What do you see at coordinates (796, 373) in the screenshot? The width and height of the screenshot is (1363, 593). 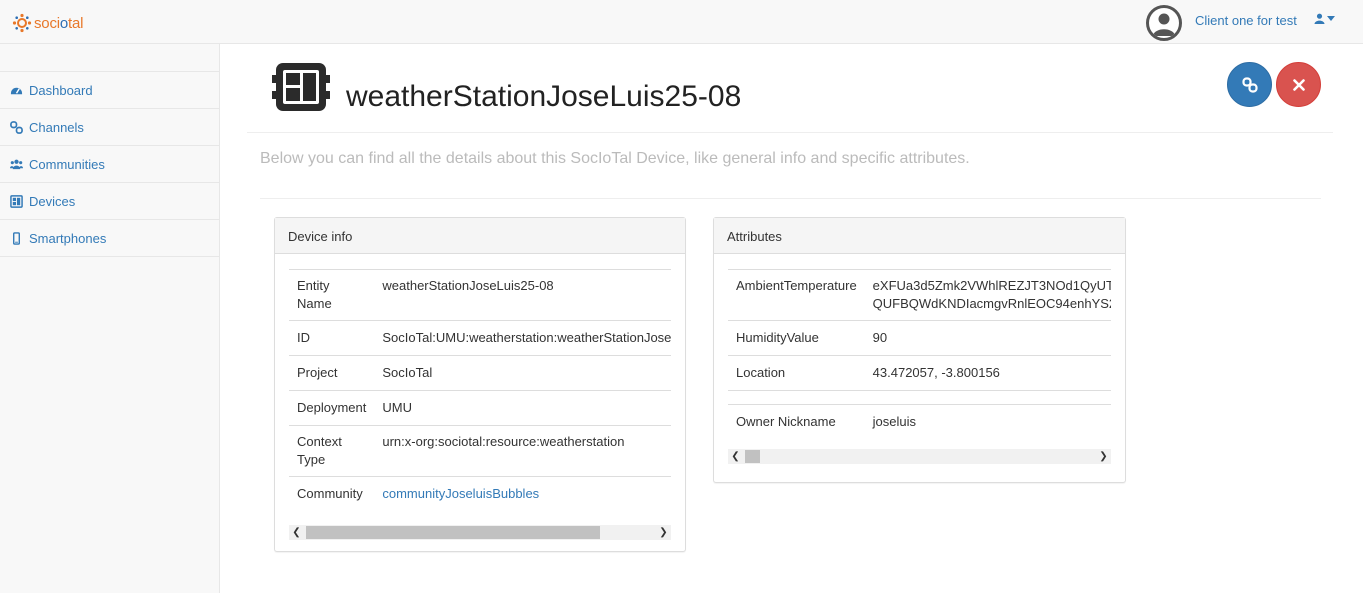 I see `row-key: Location` at bounding box center [796, 373].